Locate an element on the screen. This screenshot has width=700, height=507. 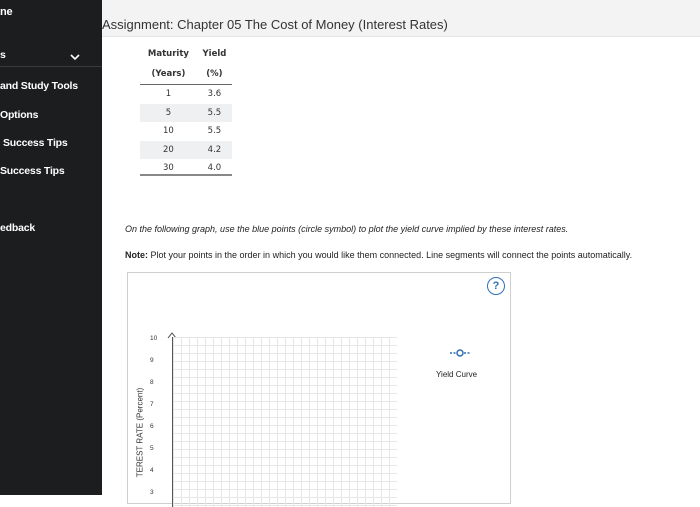
table-row: 5 5.5 is located at coordinates (186, 112).